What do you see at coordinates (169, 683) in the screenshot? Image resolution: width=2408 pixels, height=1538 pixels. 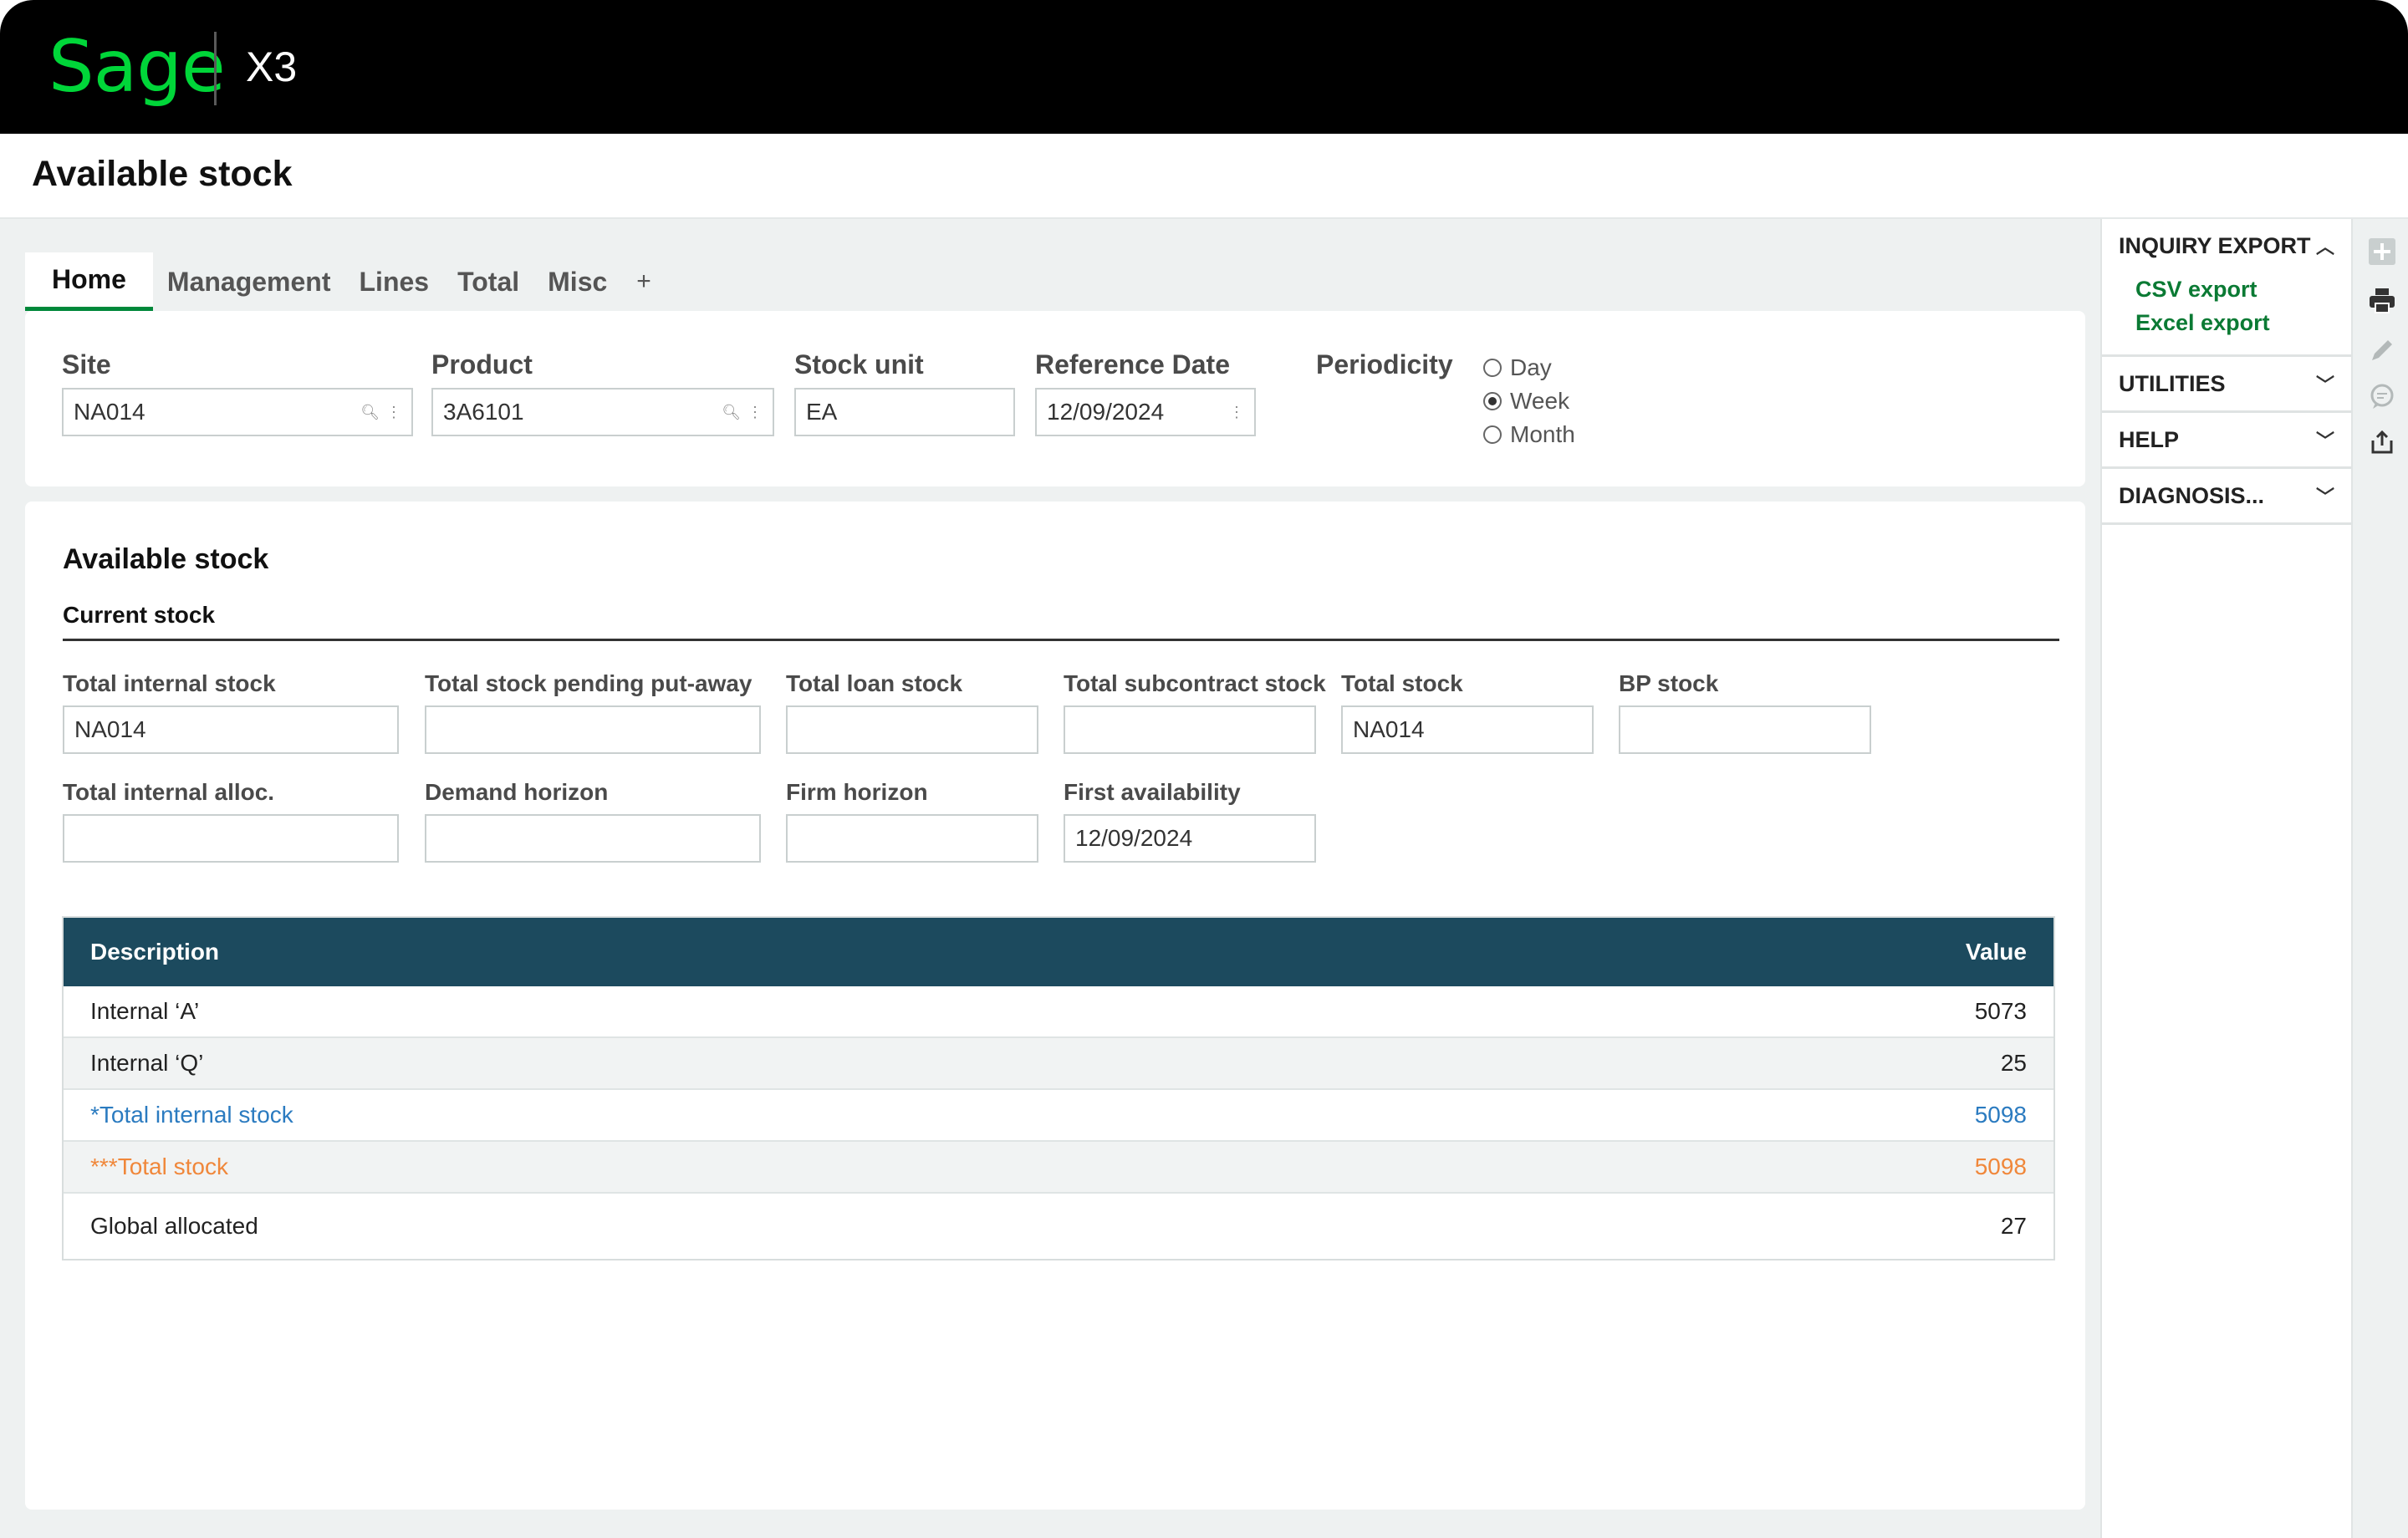 I see `total-internal-stock-label: Total internal stock` at bounding box center [169, 683].